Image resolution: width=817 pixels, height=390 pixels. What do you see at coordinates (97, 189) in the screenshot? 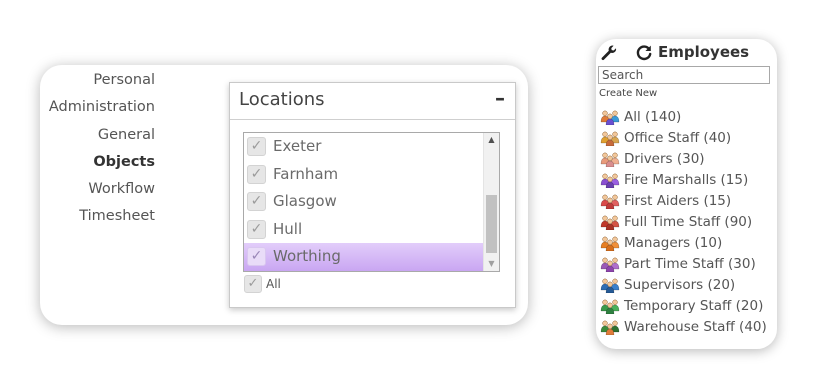
I see `menu-item-workflow: Workflow` at bounding box center [97, 189].